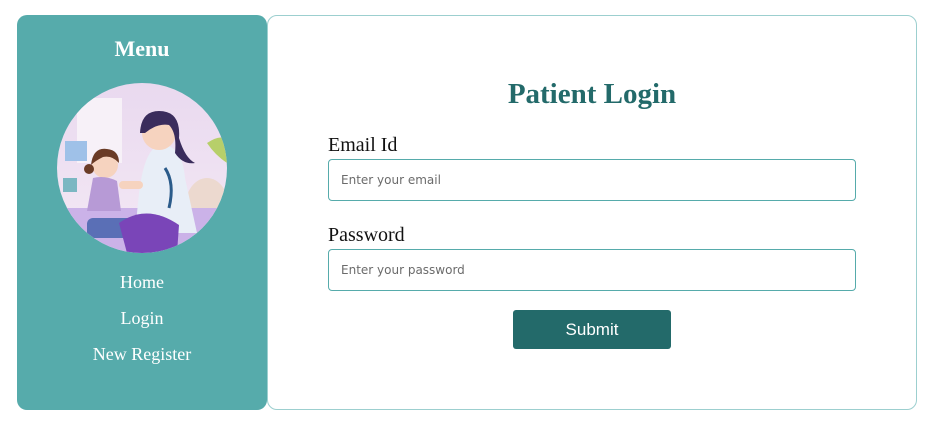 The width and height of the screenshot is (929, 427). Describe the element at coordinates (592, 270) in the screenshot. I see `password-input` at that location.